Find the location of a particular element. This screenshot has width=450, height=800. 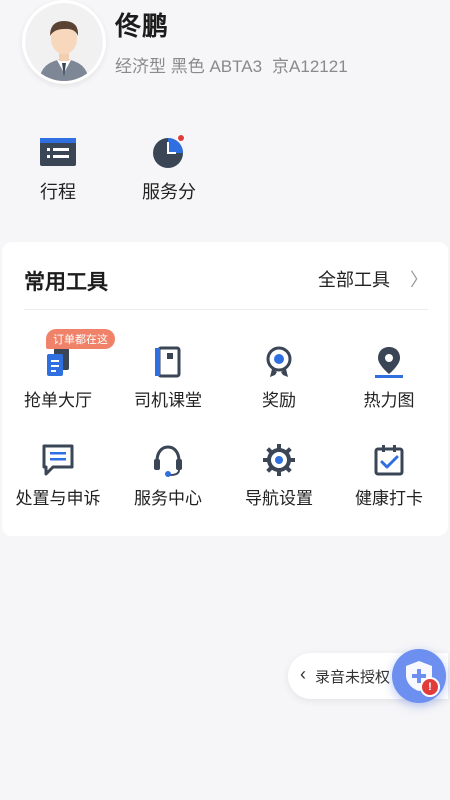

driver-avatar-icon is located at coordinates (64, 42).